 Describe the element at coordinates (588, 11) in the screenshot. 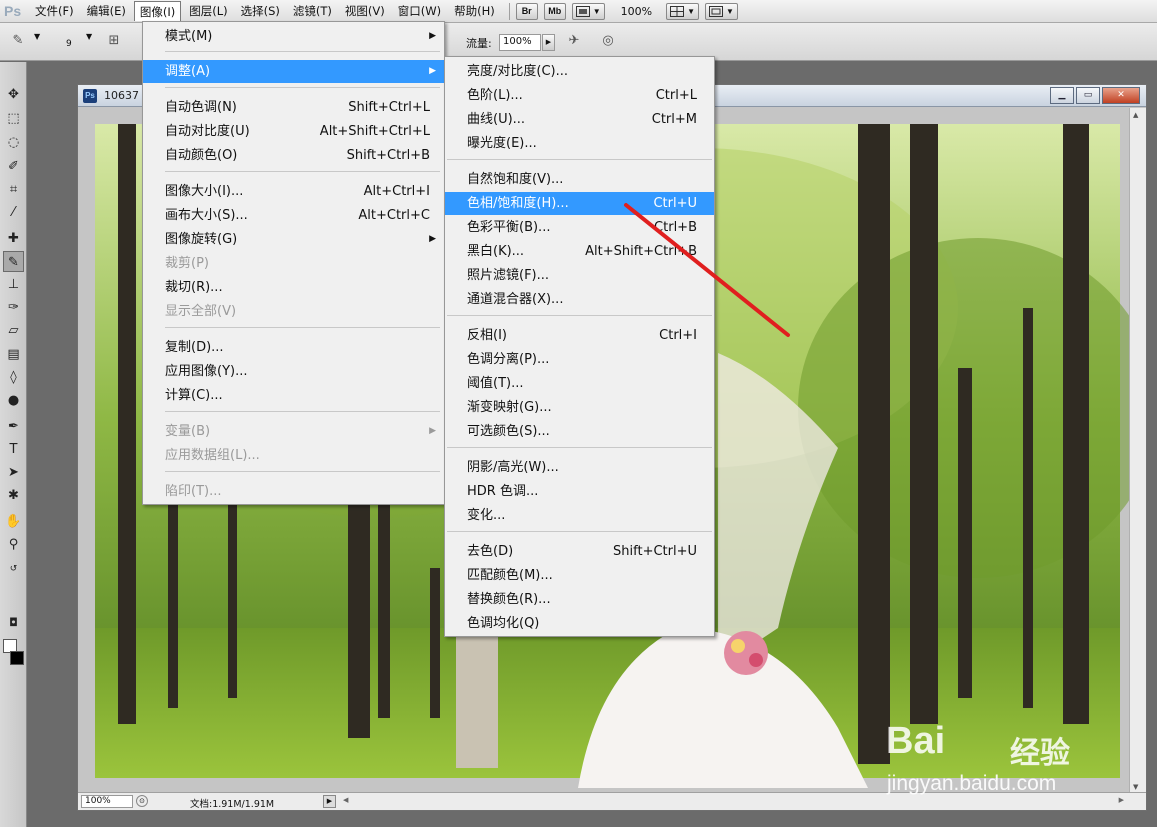

I see `view-extras-button: ▼` at that location.